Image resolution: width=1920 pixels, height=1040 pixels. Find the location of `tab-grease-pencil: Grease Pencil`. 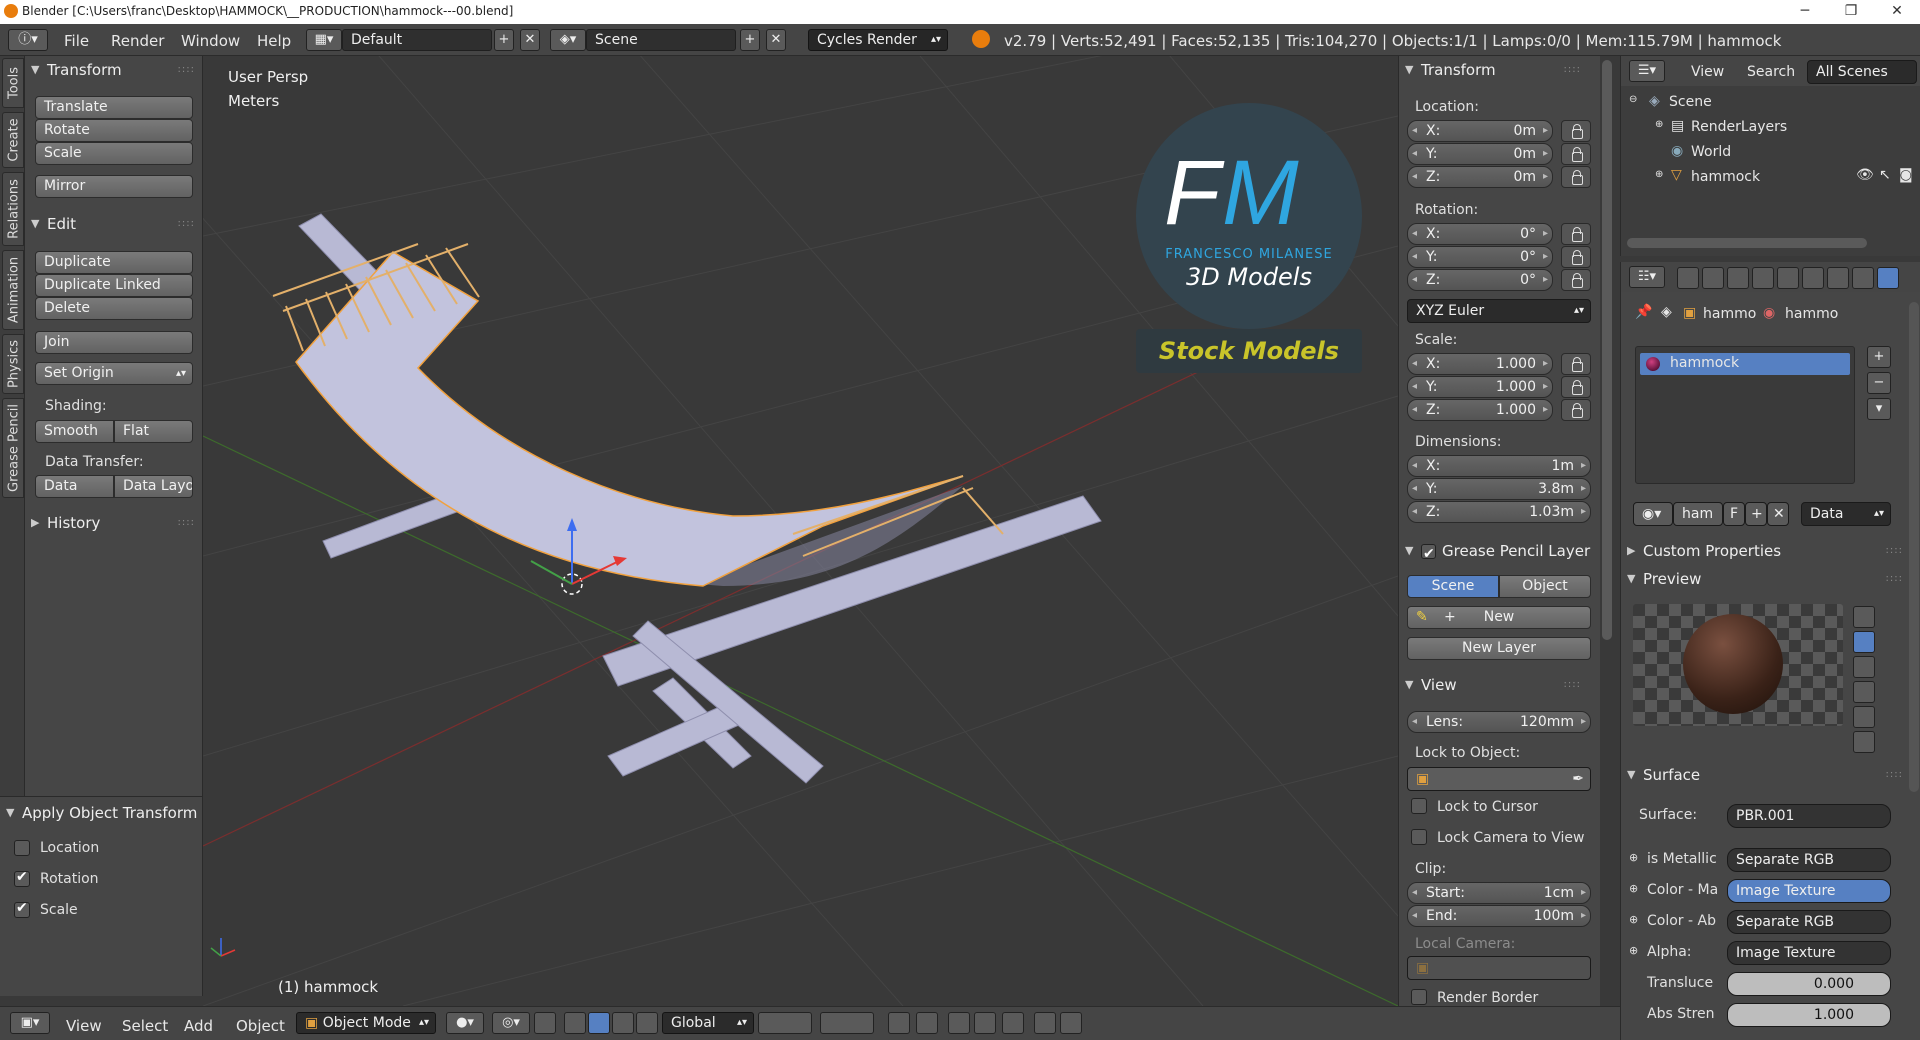

tab-grease-pencil: Grease Pencil is located at coordinates (13, 448).